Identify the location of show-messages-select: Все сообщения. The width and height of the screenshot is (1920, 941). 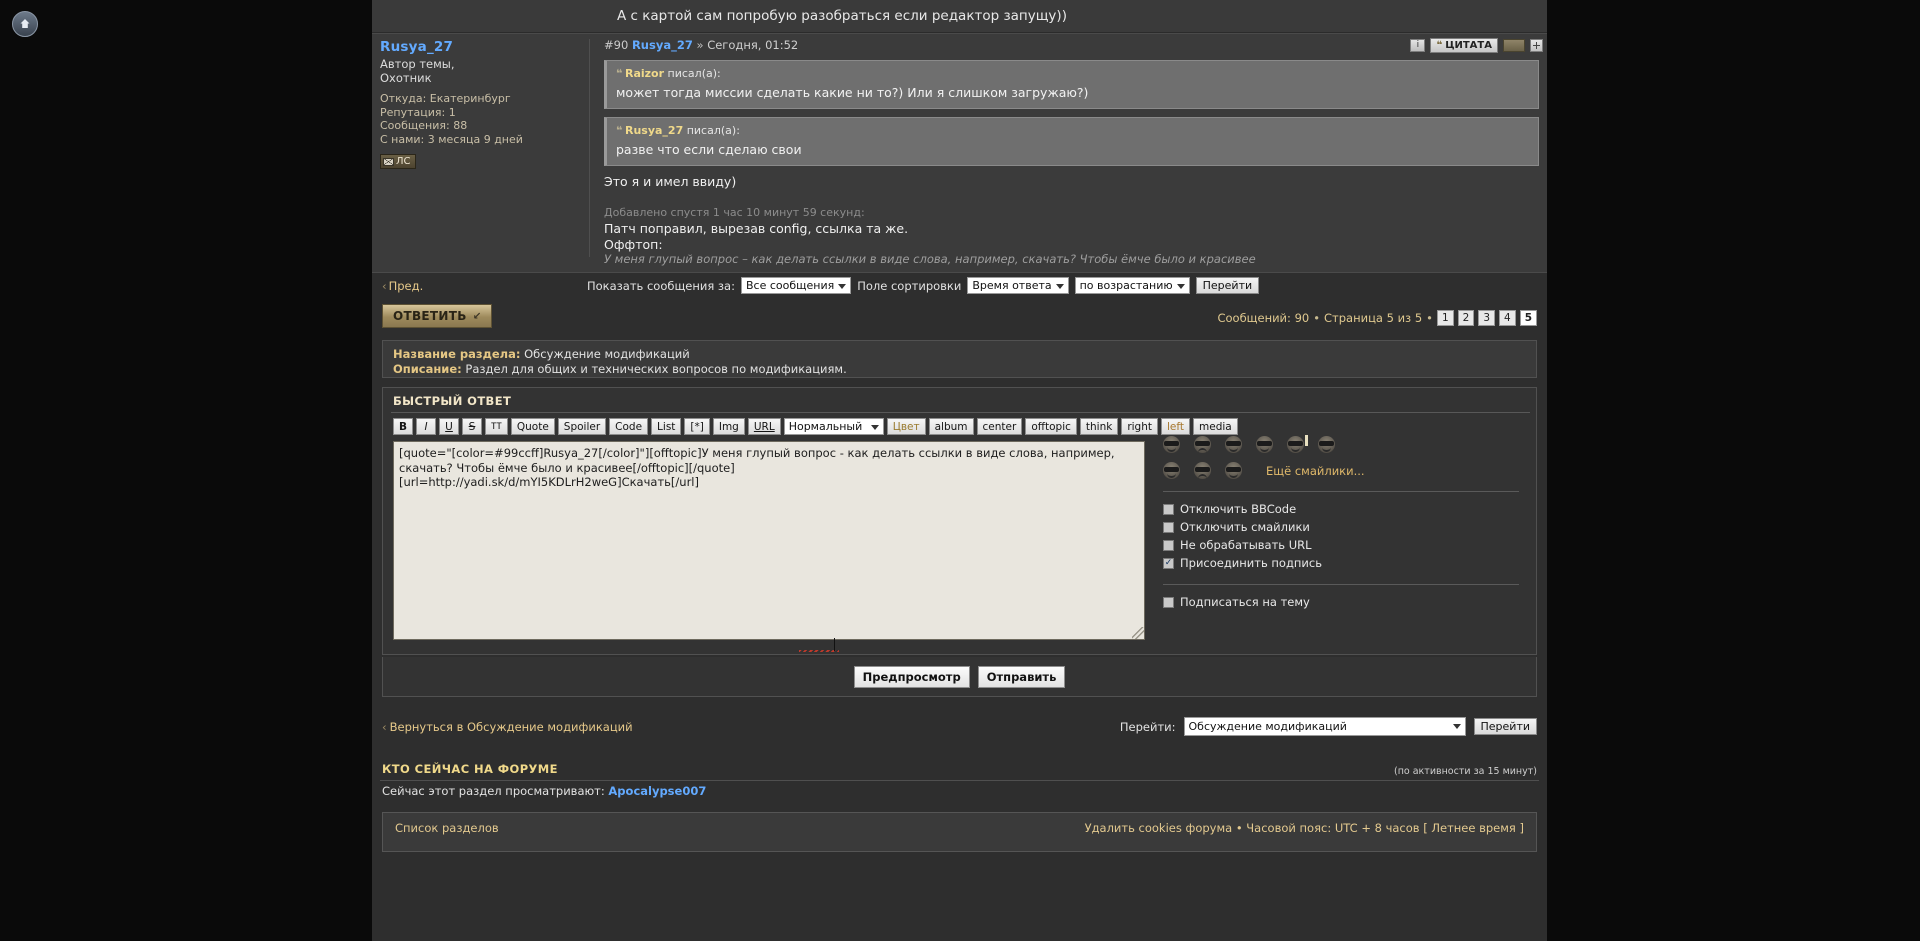
(796, 285).